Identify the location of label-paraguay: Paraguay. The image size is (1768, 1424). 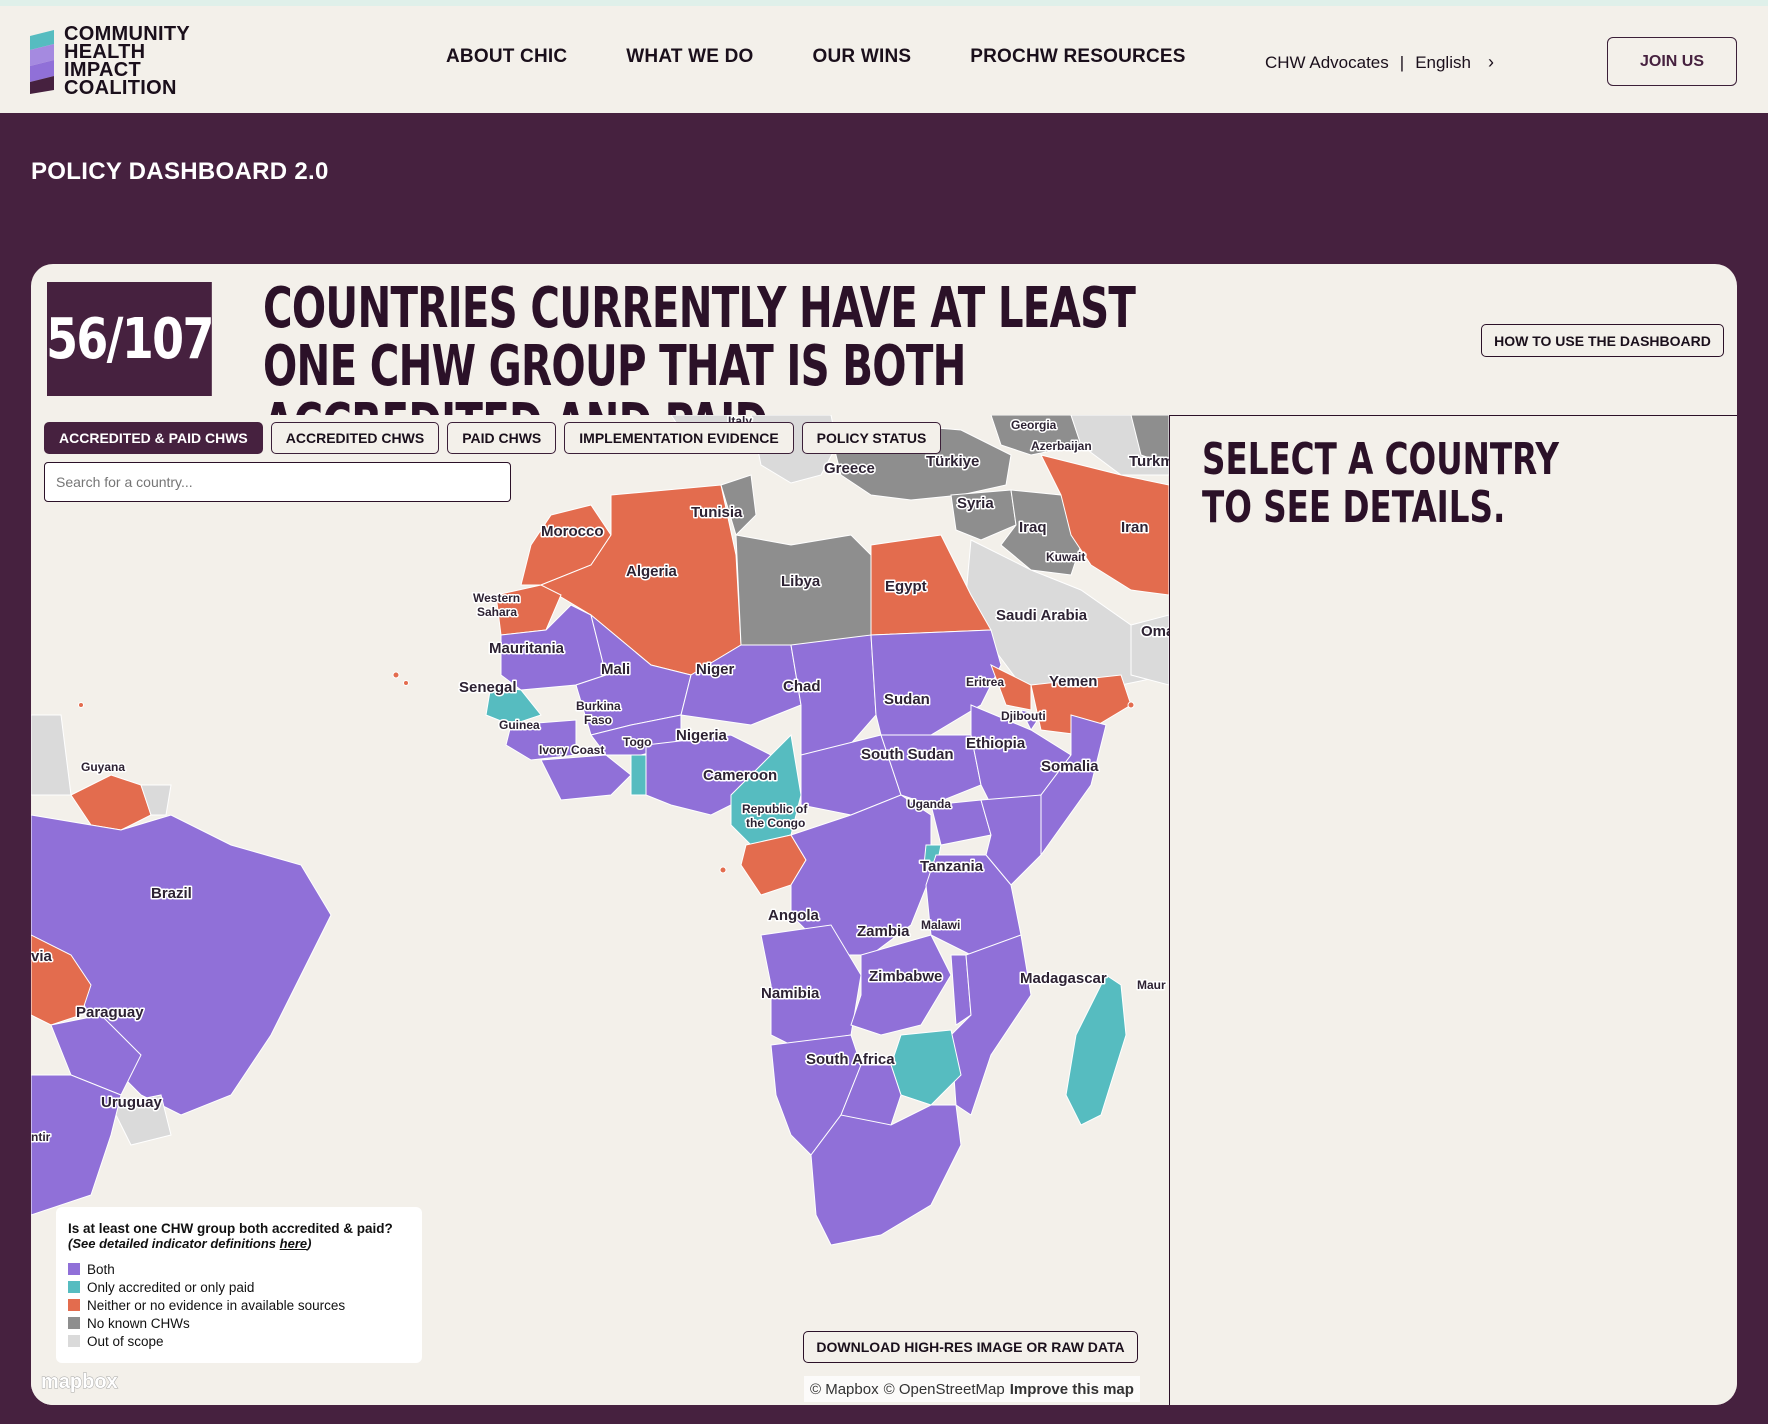
(110, 1012).